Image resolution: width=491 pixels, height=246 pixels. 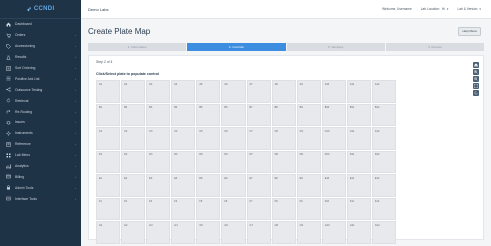 What do you see at coordinates (308, 185) in the screenshot?
I see `plate-well: E9` at bounding box center [308, 185].